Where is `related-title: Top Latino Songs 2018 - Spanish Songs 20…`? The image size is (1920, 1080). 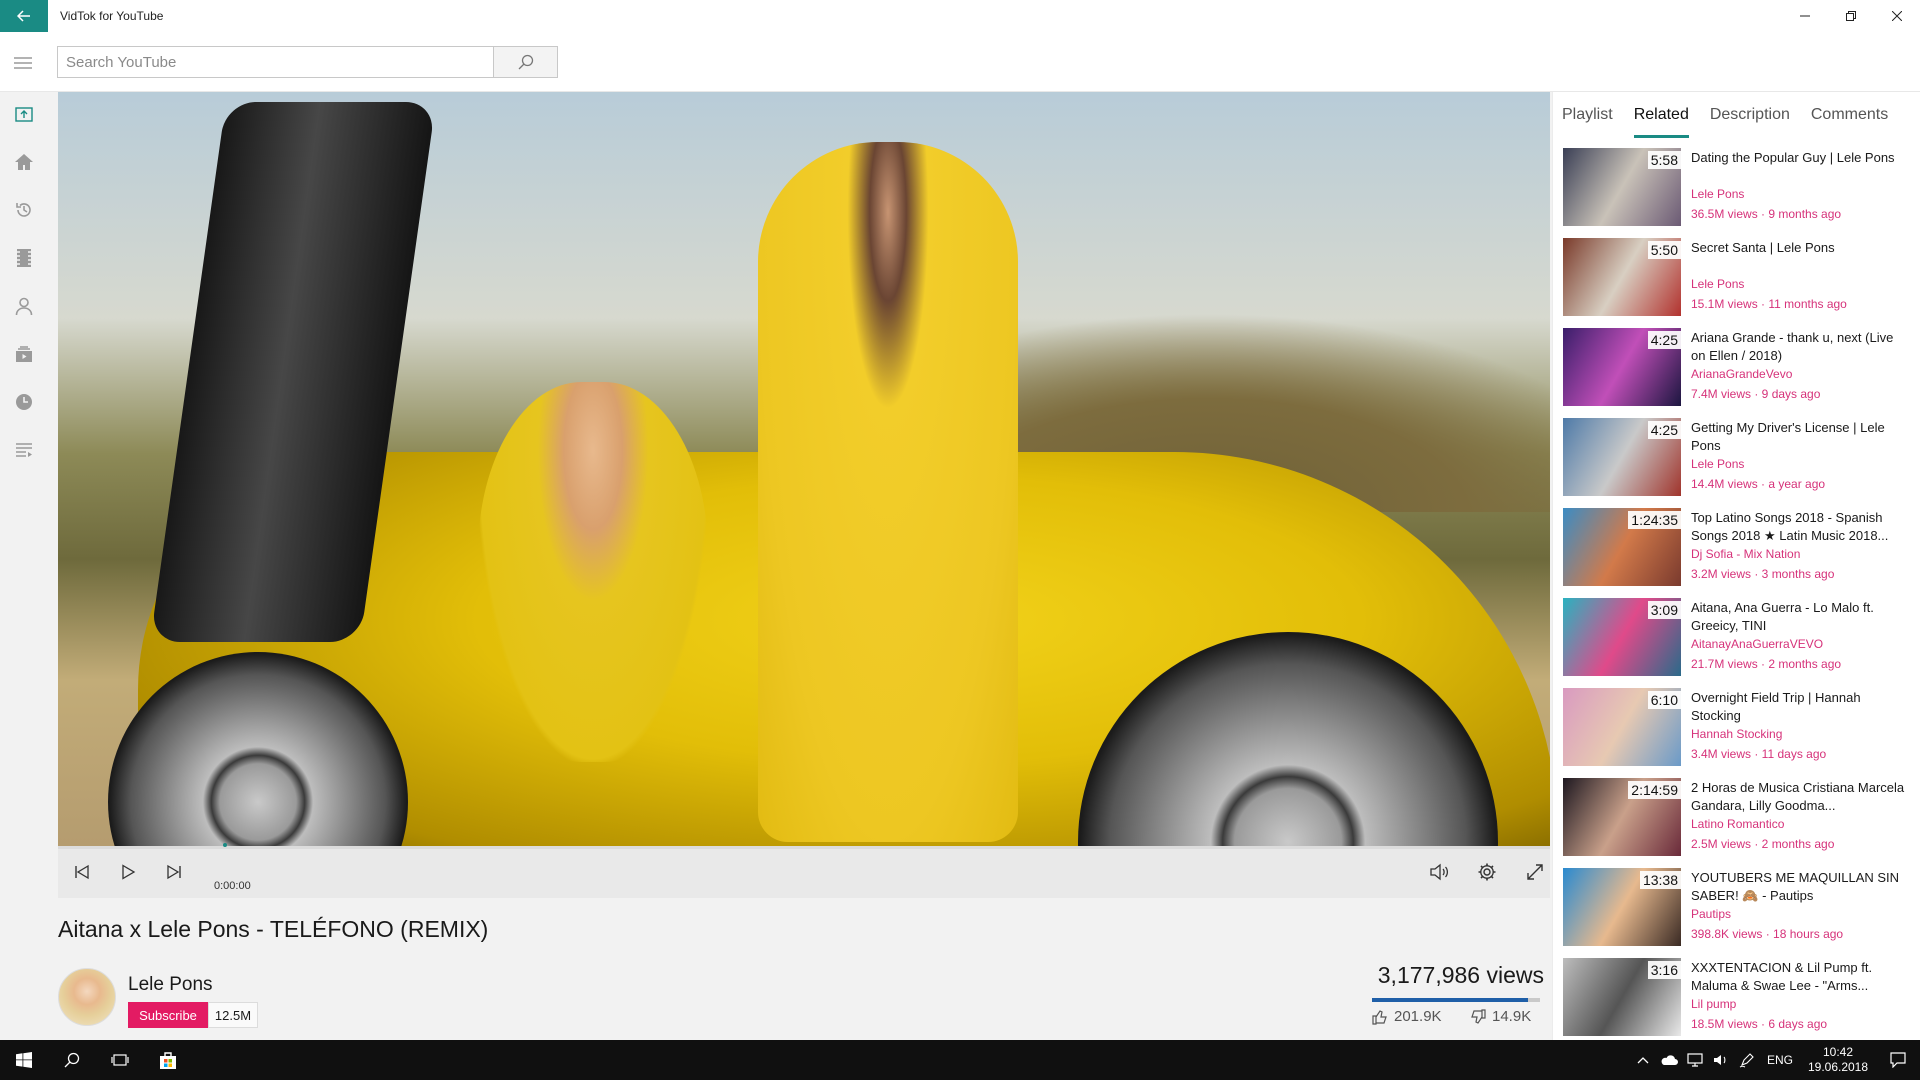
related-title: Top Latino Songs 2018 - Spanish Songs 20… is located at coordinates (1799, 527).